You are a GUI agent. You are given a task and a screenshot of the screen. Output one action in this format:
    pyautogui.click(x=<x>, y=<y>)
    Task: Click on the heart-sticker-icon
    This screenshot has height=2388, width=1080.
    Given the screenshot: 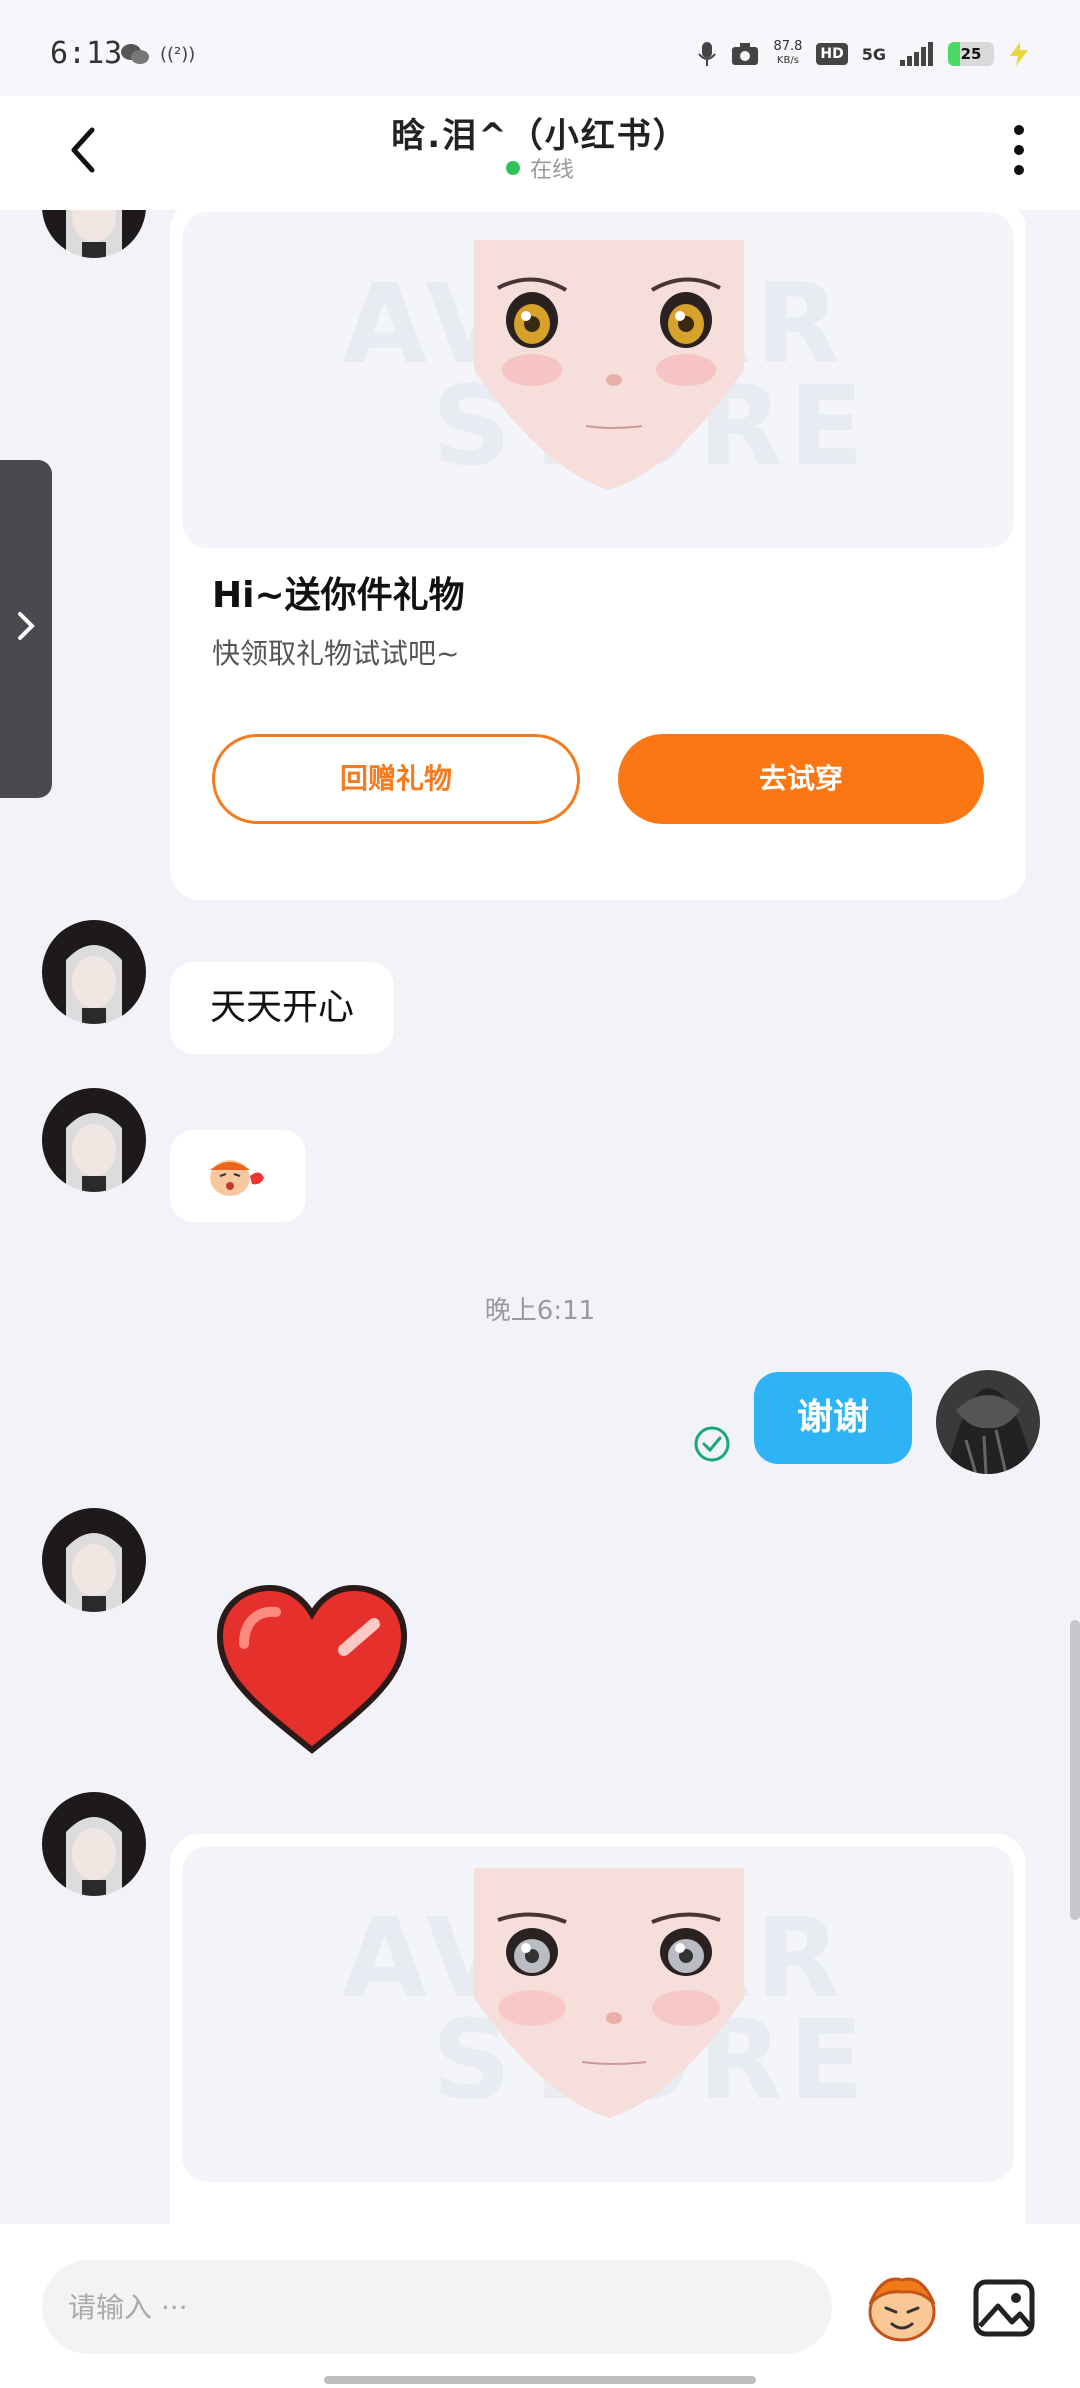 What is the action you would take?
    pyautogui.click(x=312, y=1671)
    